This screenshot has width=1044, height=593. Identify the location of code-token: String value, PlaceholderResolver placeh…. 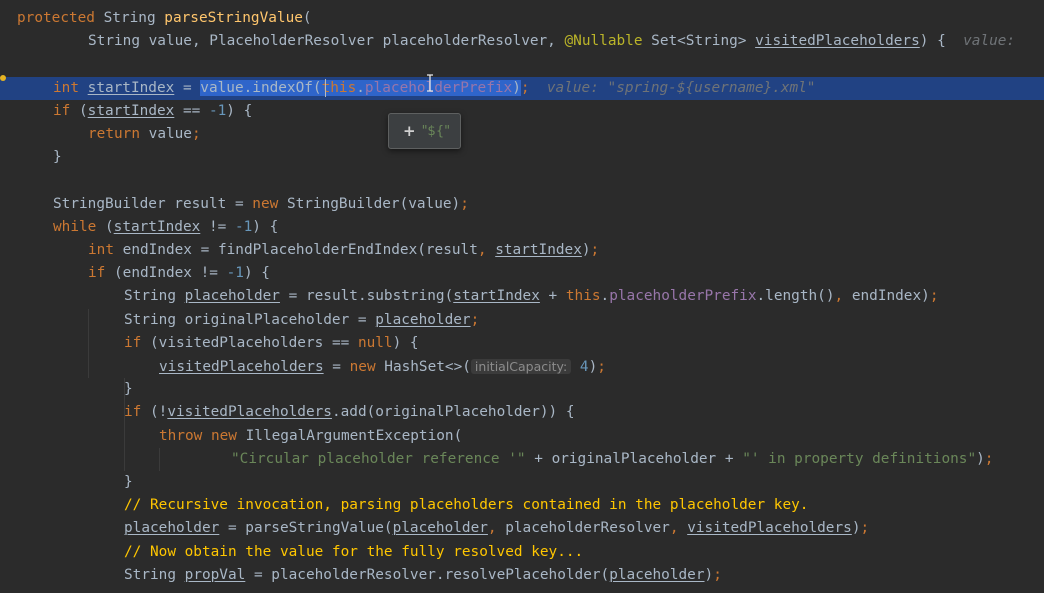
(326, 41).